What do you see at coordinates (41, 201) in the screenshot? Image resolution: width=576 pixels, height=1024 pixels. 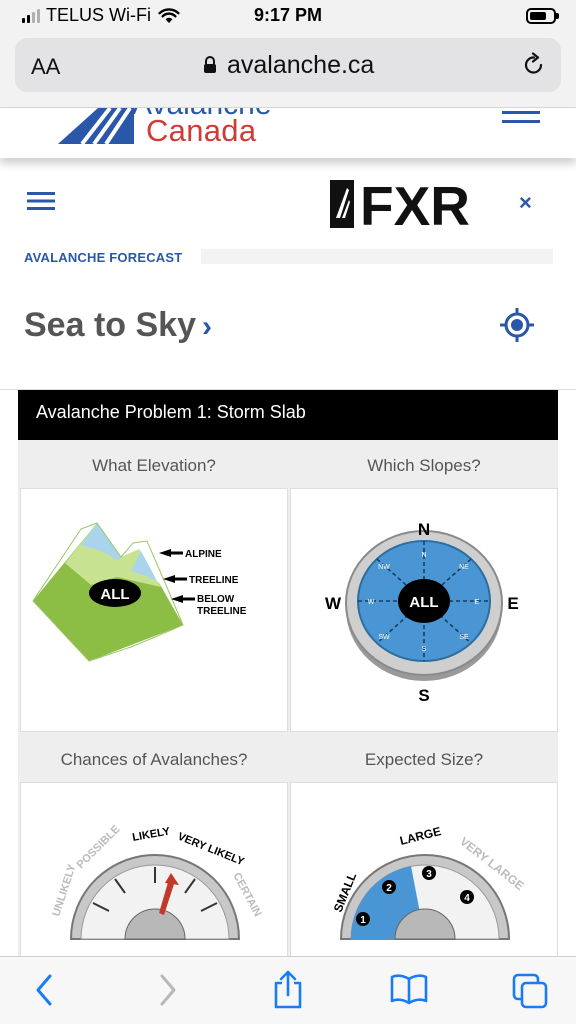 I see `panel-menu-icon` at bounding box center [41, 201].